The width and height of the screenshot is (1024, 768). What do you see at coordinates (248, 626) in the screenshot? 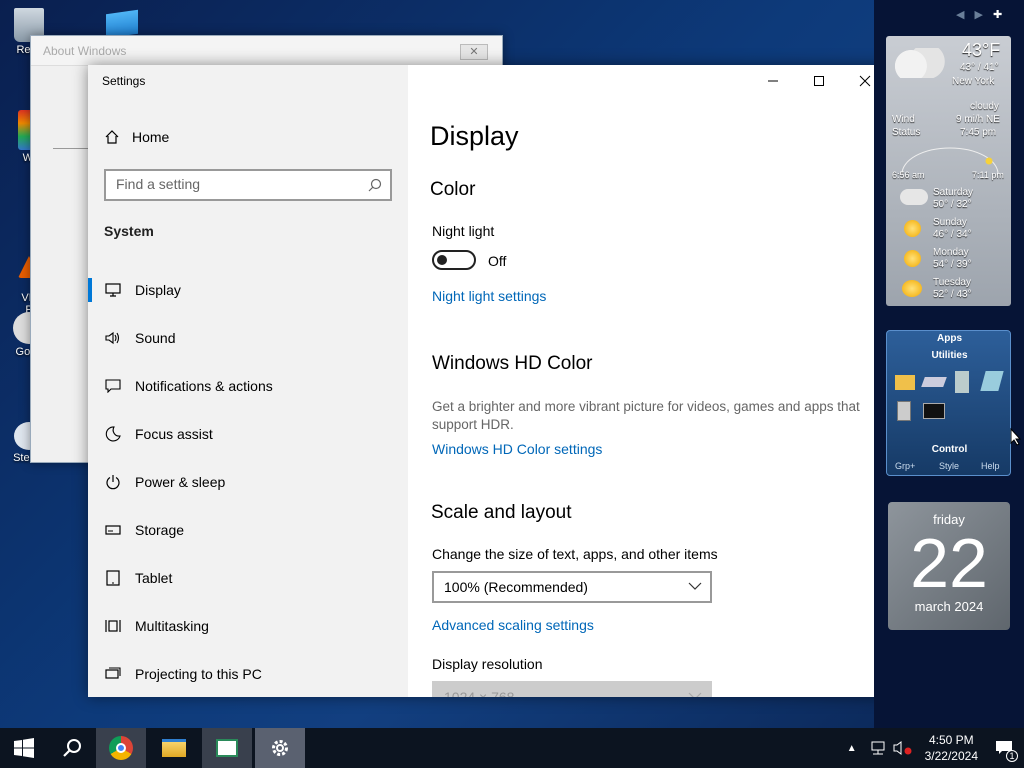
I see `nav-item-multitasking: Multitasking` at bounding box center [248, 626].